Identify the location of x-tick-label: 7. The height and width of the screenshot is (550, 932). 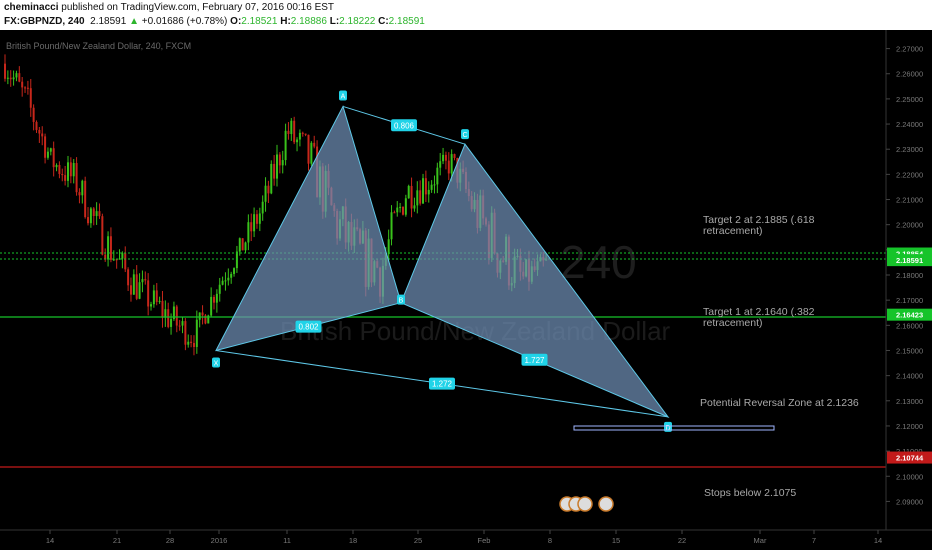
(814, 540).